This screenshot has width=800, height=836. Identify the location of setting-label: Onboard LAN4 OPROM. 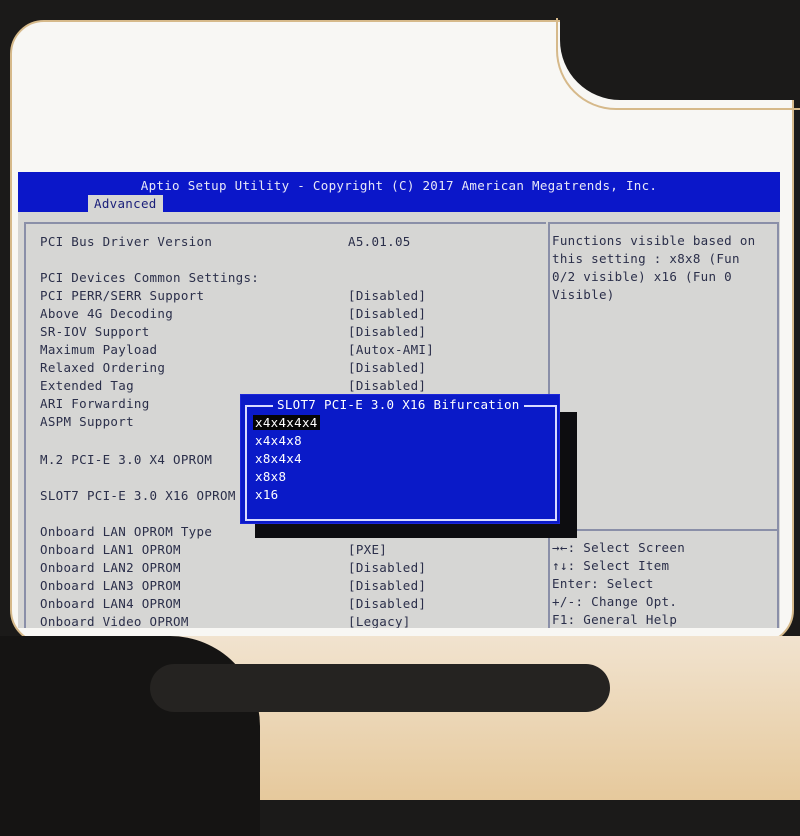
(110, 603).